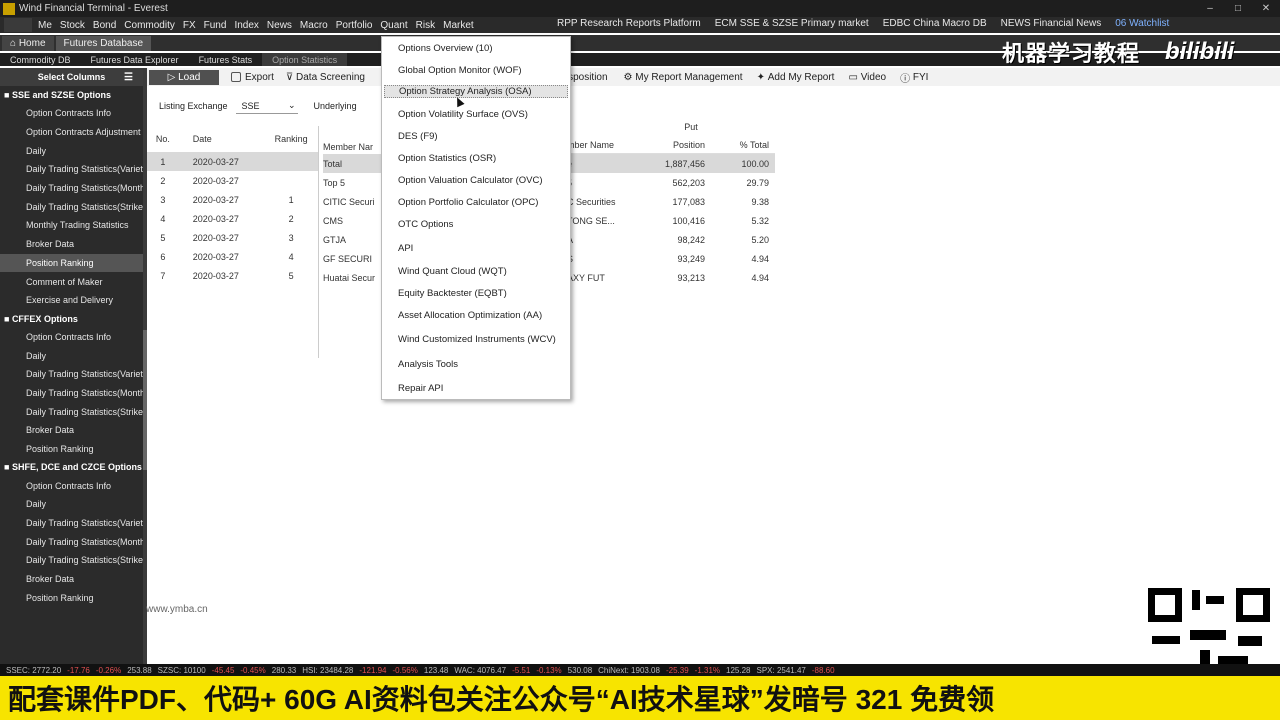  Describe the element at coordinates (671, 201) in the screenshot. I see `table-row: C Securities 177,083 9.38` at that location.